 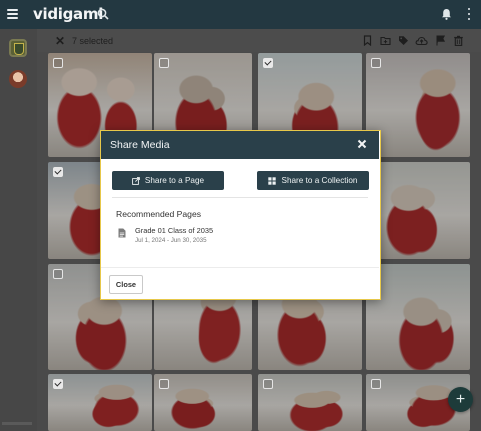 What do you see at coordinates (159, 214) in the screenshot?
I see `recommended-heading: Recommended Pages` at bounding box center [159, 214].